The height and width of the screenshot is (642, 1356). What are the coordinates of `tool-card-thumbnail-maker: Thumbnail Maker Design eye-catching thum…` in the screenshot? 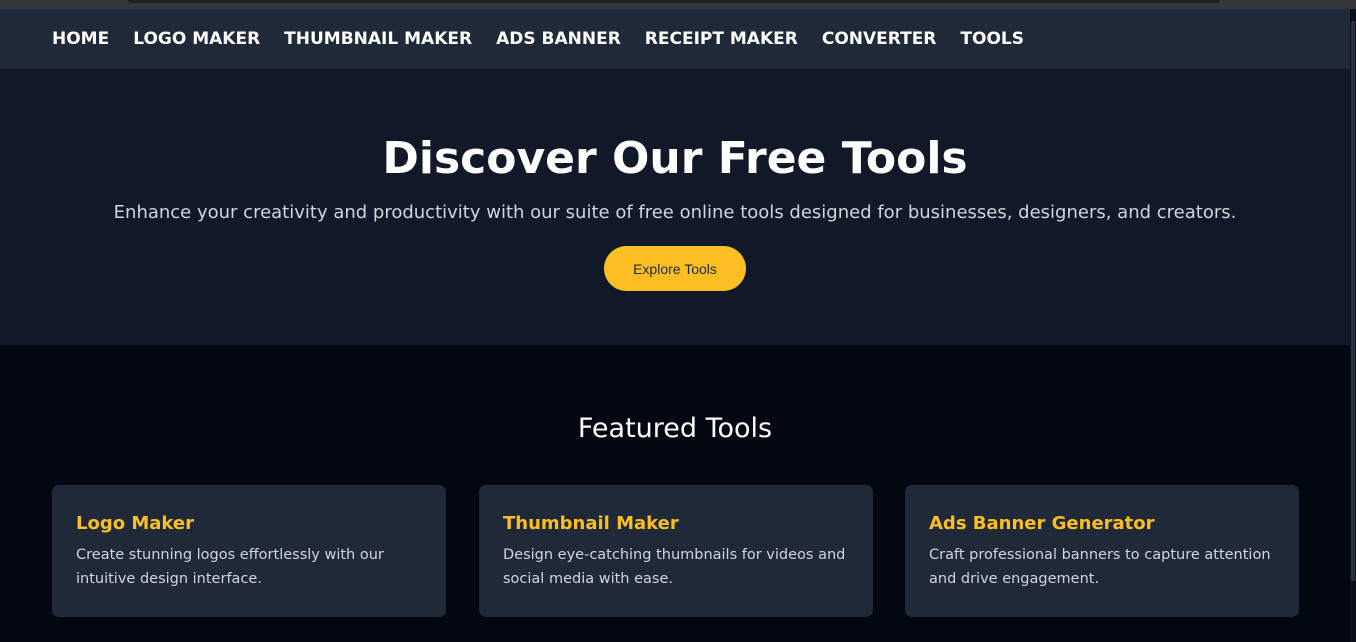 It's located at (676, 551).